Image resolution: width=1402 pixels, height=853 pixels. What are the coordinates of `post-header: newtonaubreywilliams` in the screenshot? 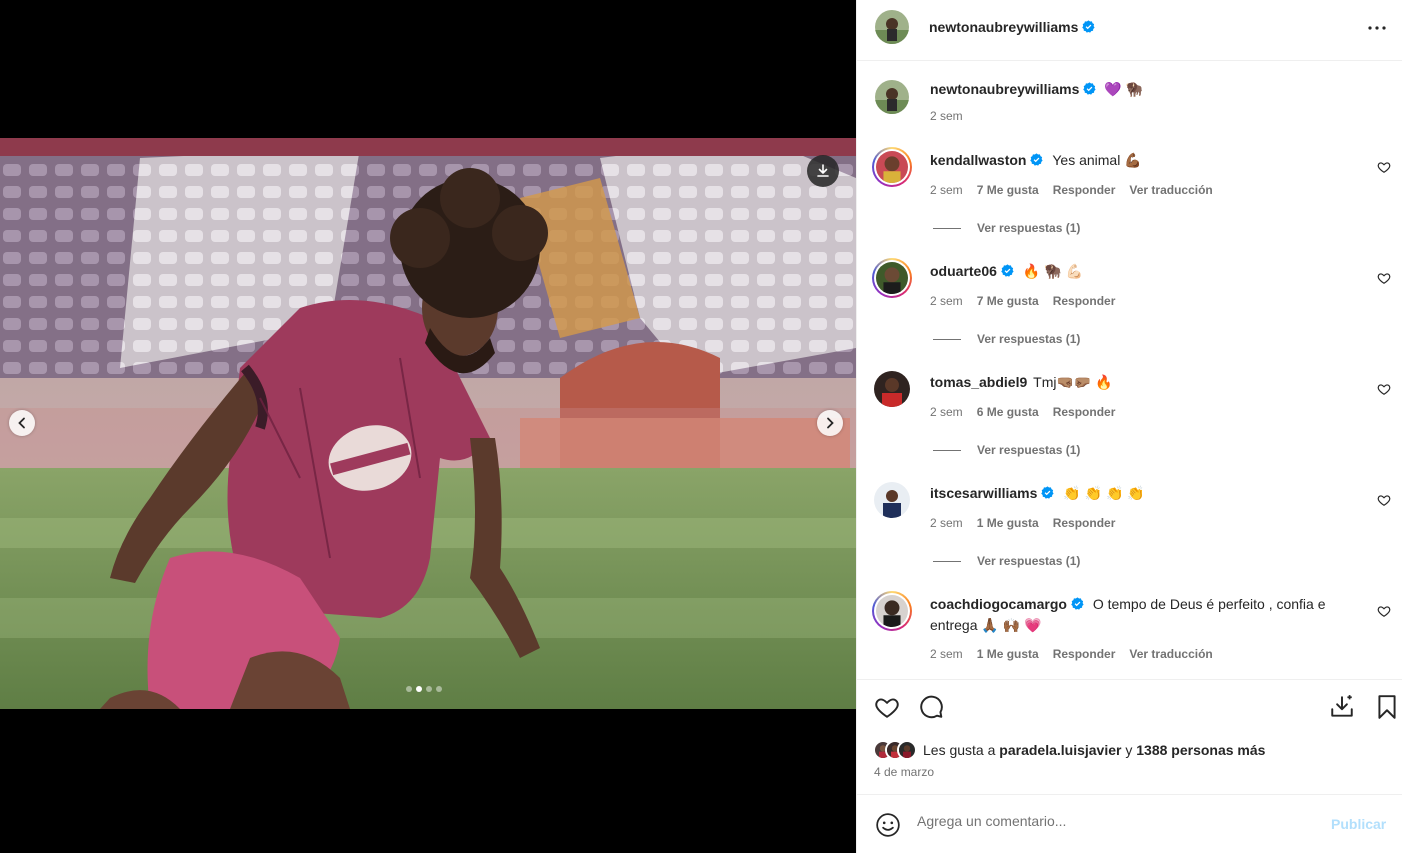 It's located at (1129, 30).